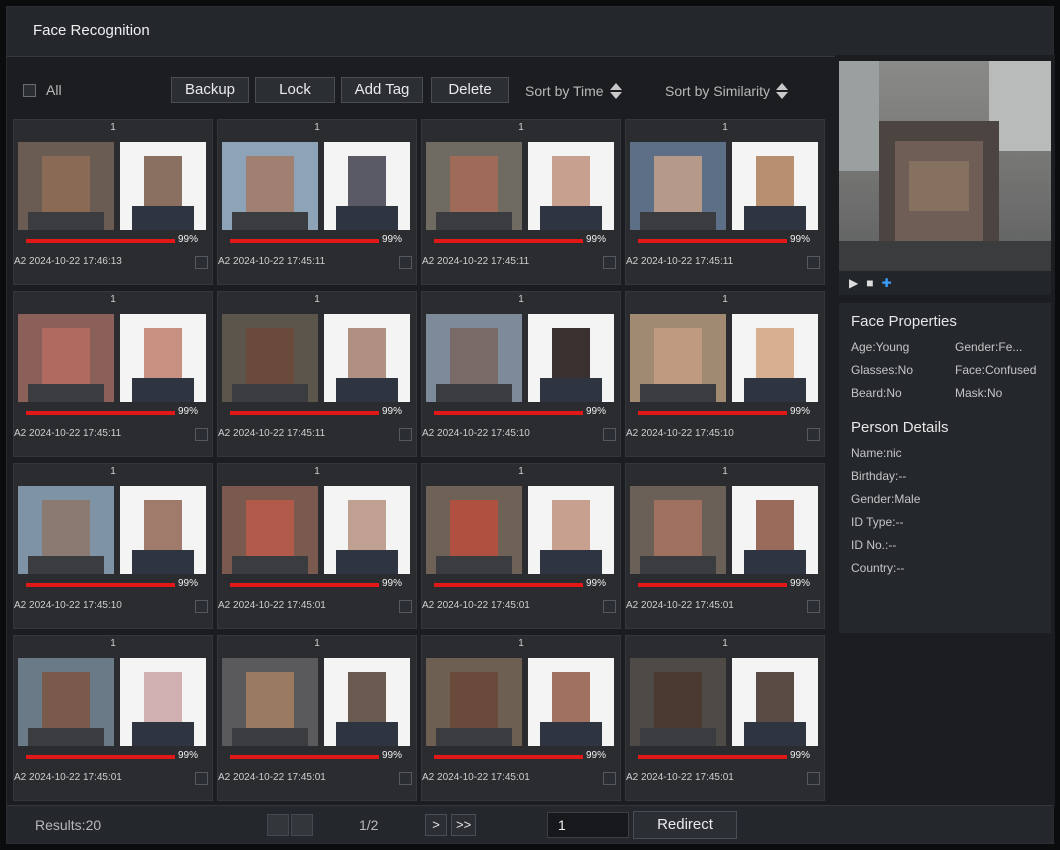  I want to click on country-value: Country:--, so click(878, 568).